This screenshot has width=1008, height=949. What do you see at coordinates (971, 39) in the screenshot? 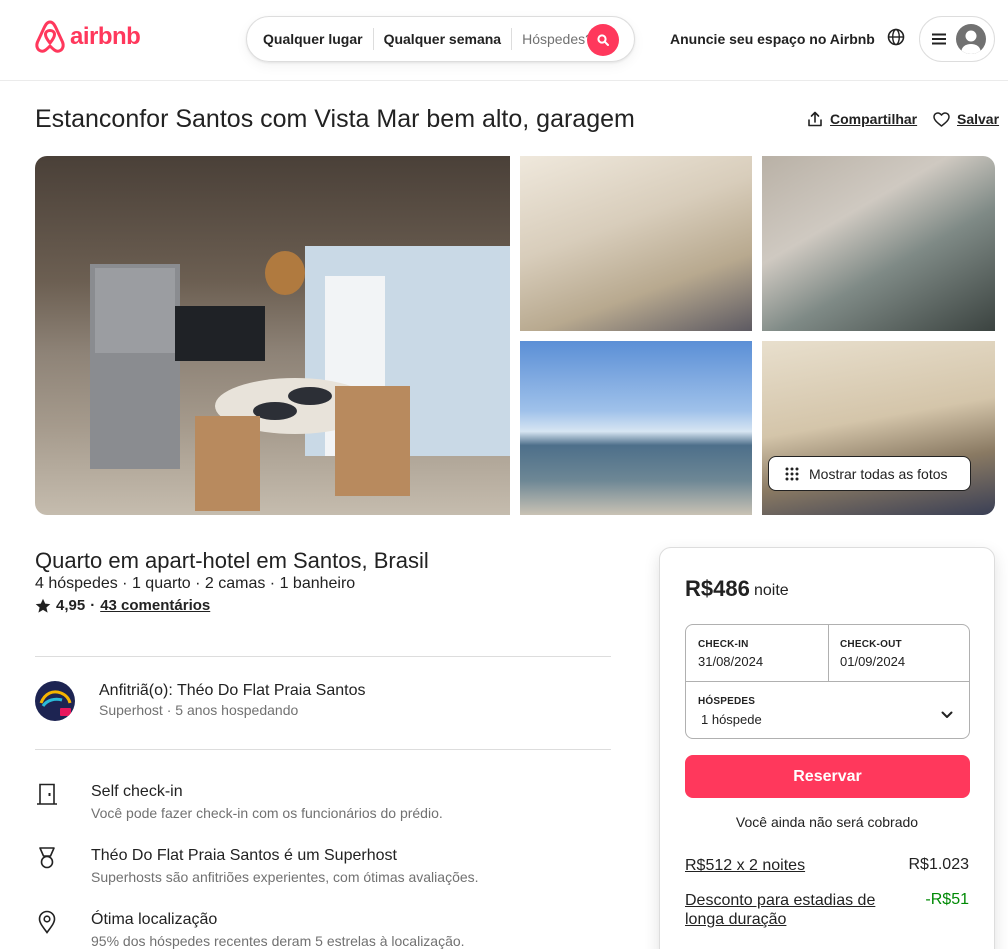
I see `user-avatar-icon` at bounding box center [971, 39].